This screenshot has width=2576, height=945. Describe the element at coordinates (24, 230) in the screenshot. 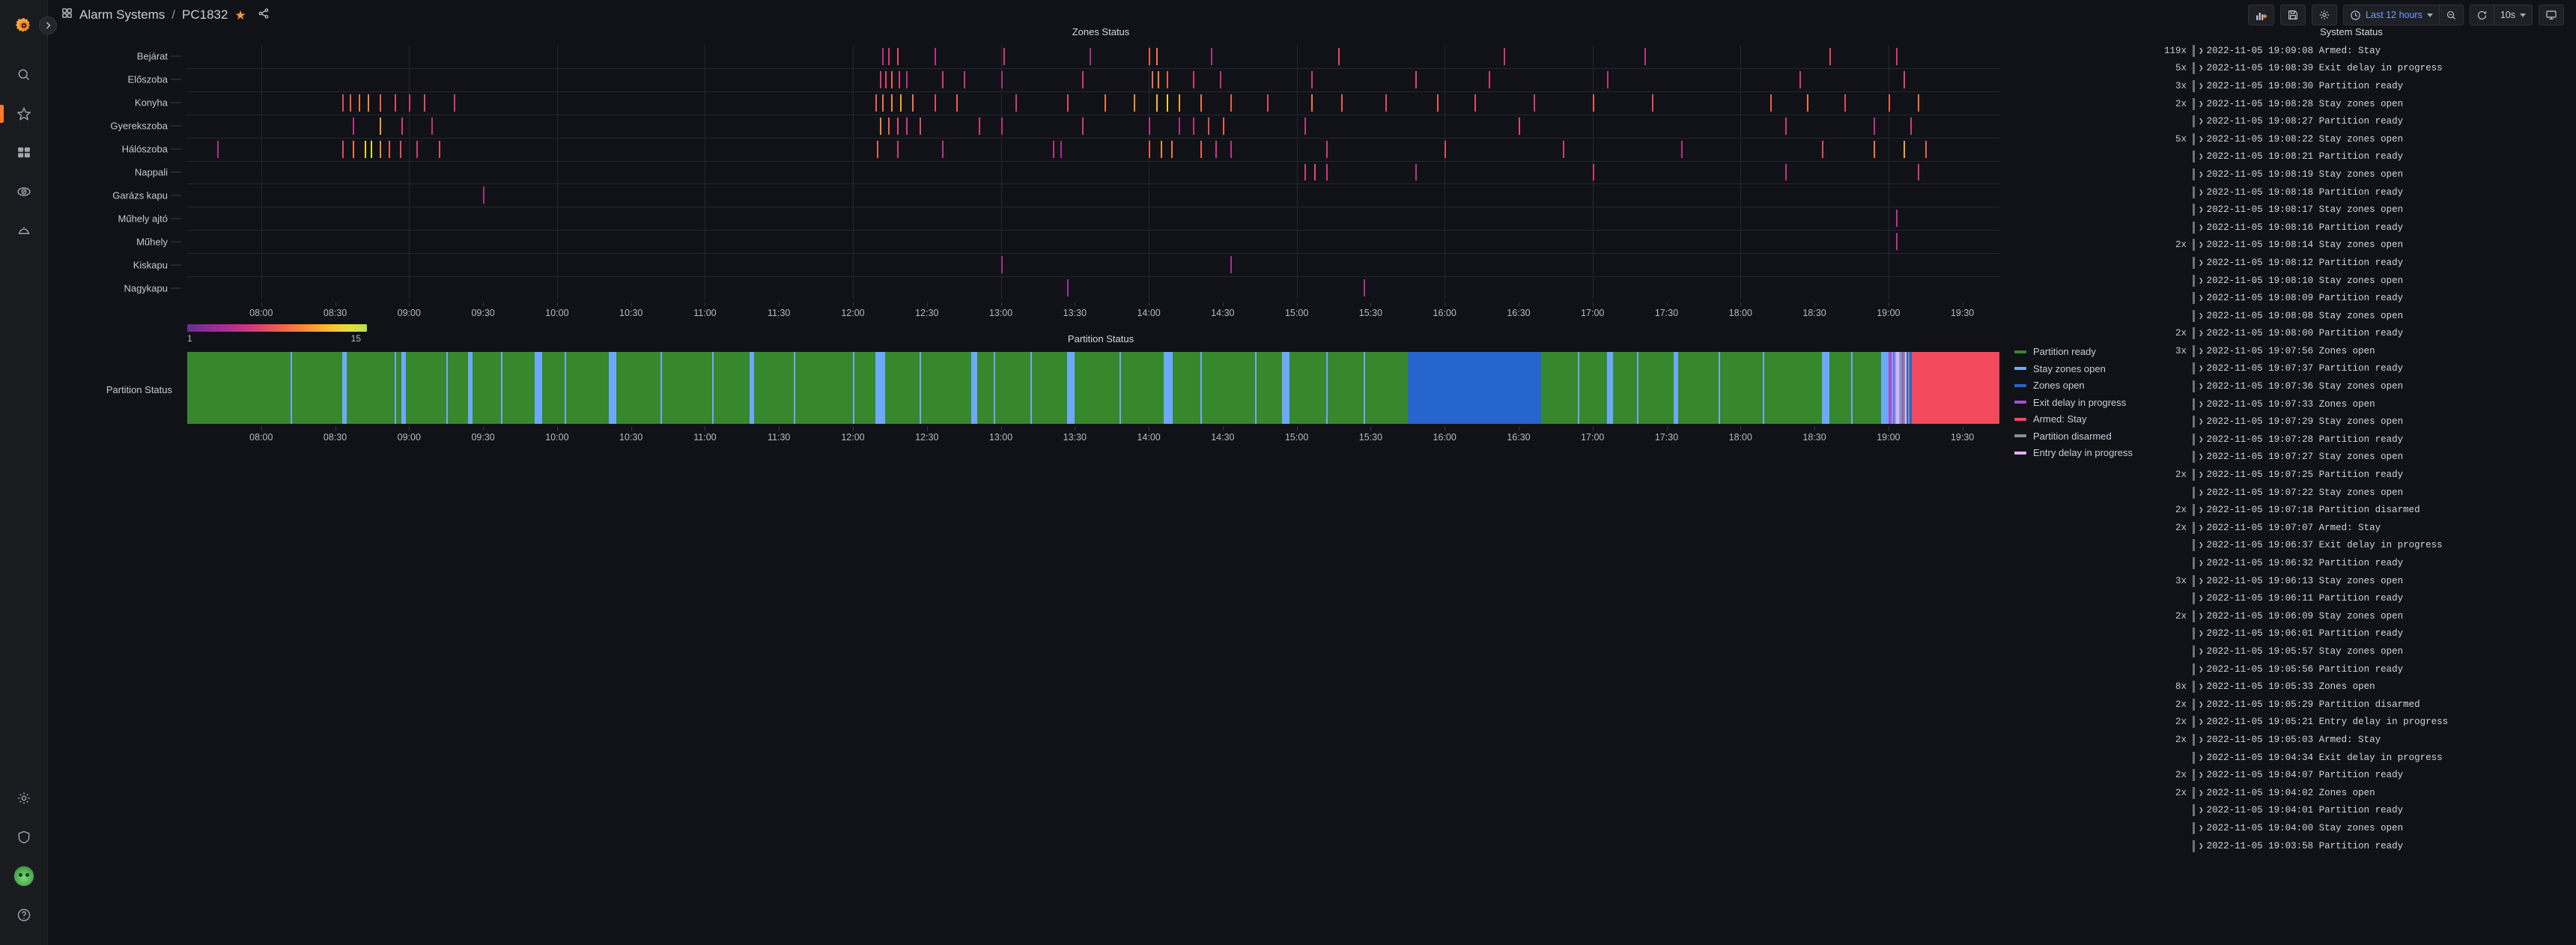

I see `sidebar-item-alerting` at that location.